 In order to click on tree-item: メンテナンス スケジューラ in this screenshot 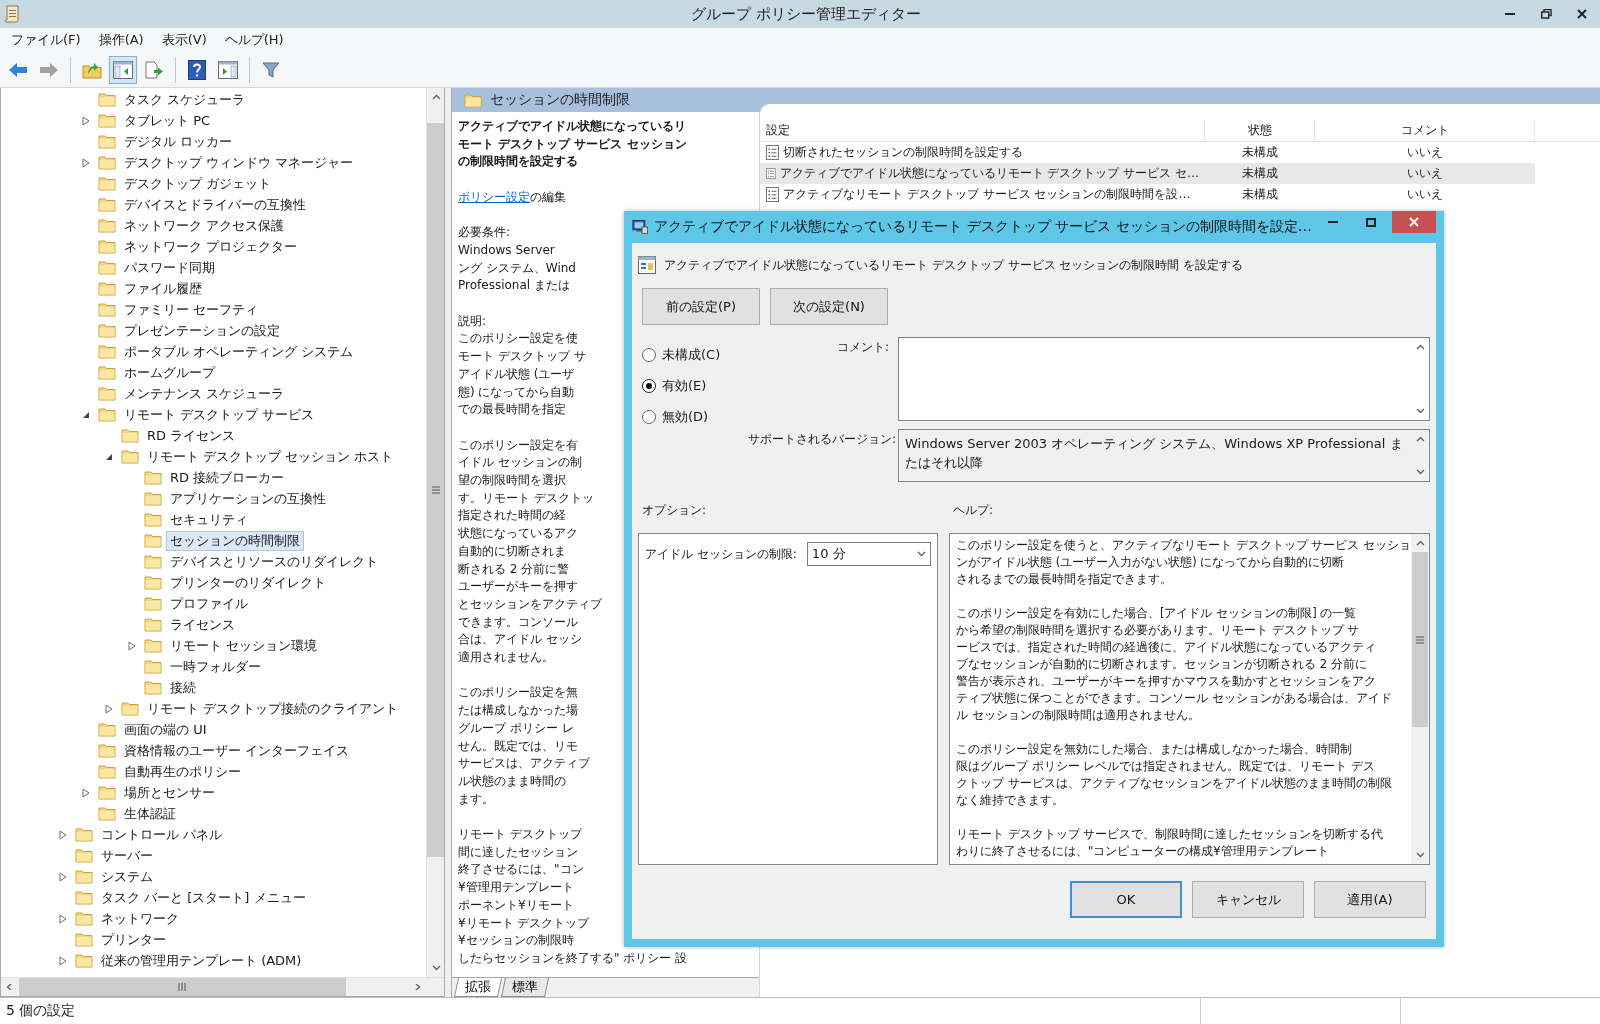, I will do `click(204, 393)`.